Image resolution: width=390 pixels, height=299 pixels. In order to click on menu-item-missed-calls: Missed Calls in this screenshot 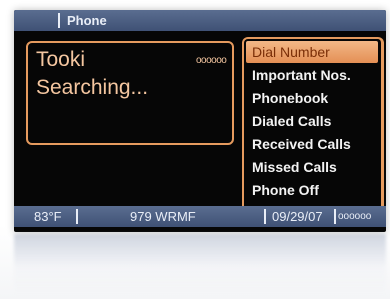, I will do `click(294, 167)`.